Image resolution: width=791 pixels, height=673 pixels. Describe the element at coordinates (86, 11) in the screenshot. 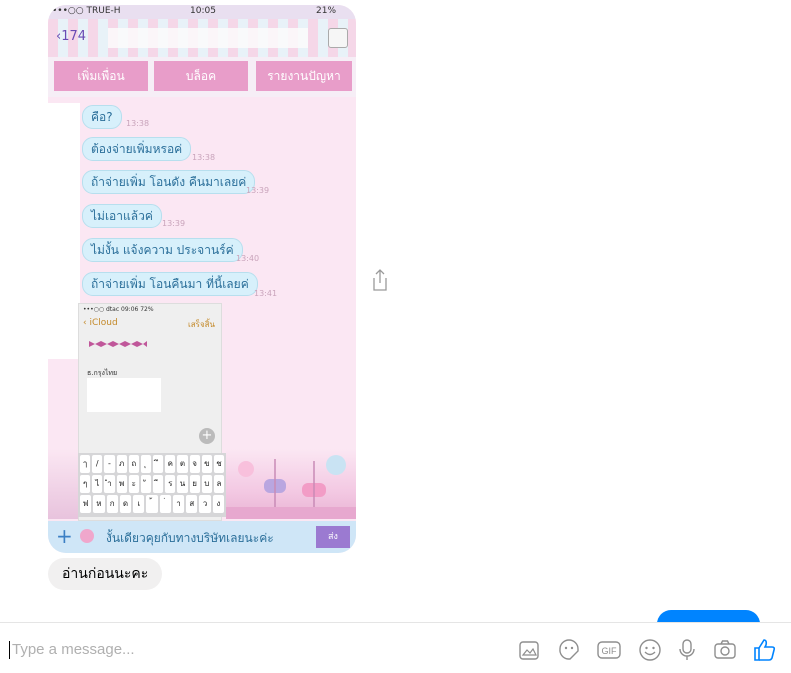

I see `carrier-label: •••○○ TRUE-H` at that location.